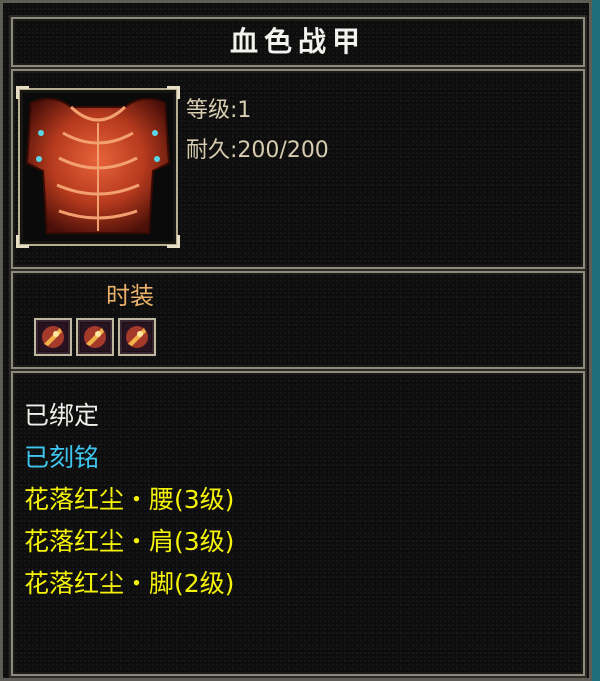 This screenshot has width=600, height=681. What do you see at coordinates (62, 457) in the screenshot?
I see `engraved-status: 已刻铭` at bounding box center [62, 457].